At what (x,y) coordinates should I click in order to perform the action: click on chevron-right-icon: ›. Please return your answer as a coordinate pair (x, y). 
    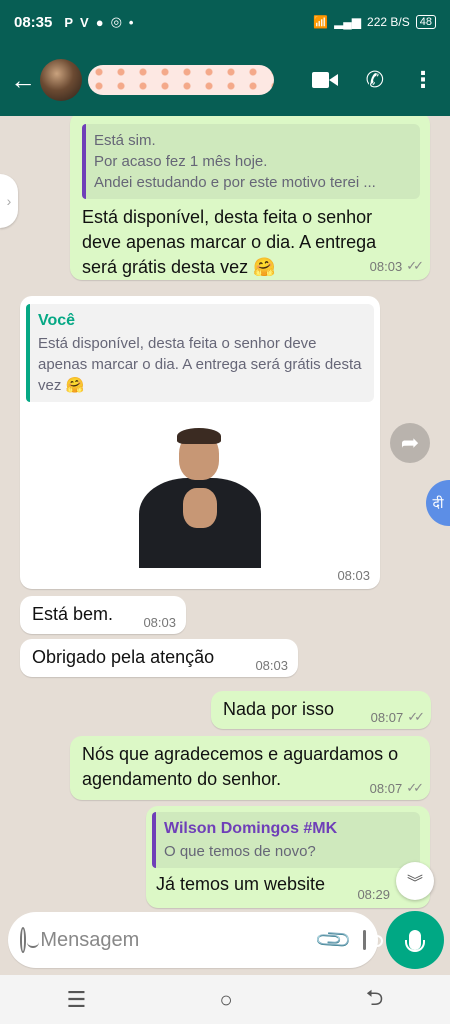
    Looking at the image, I should click on (9, 201).